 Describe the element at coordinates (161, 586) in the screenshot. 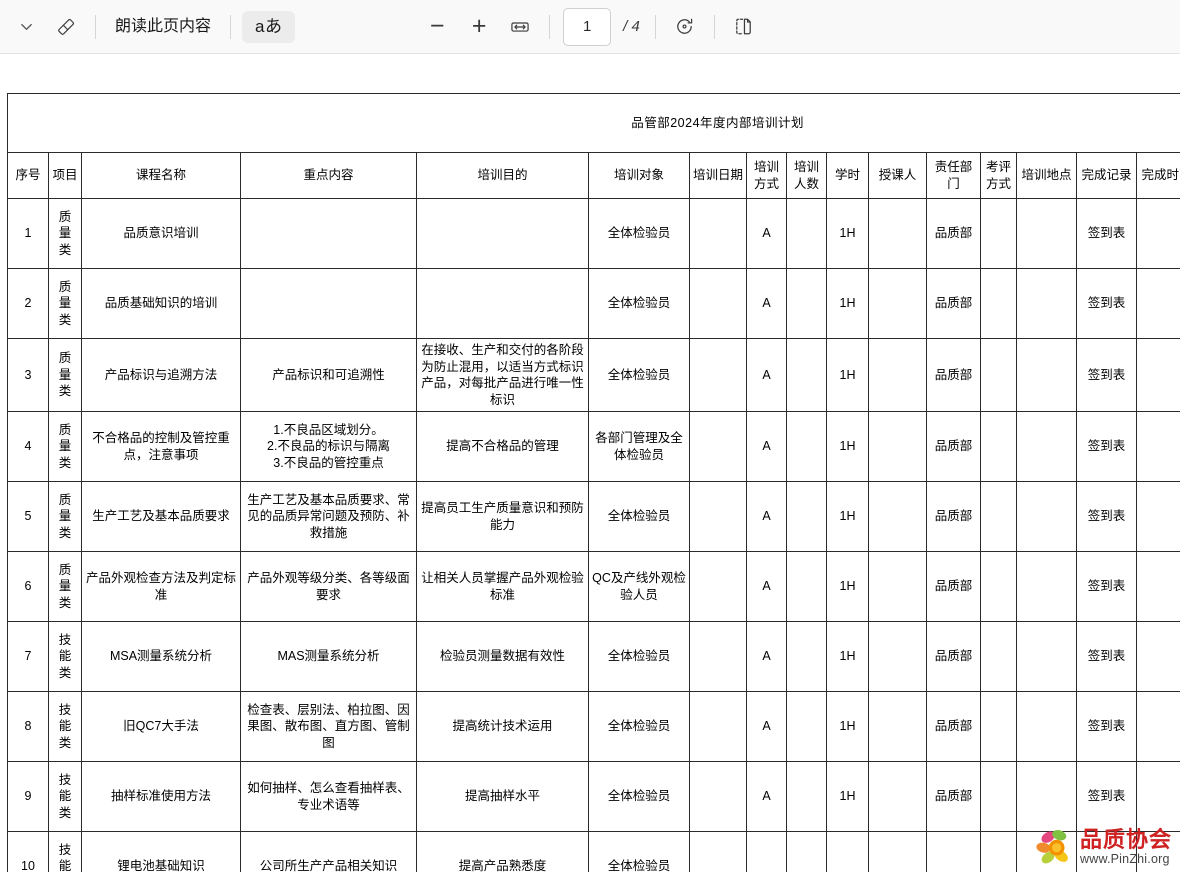

I see `cell-course-name: 产品外观检查方法及判定标准` at that location.